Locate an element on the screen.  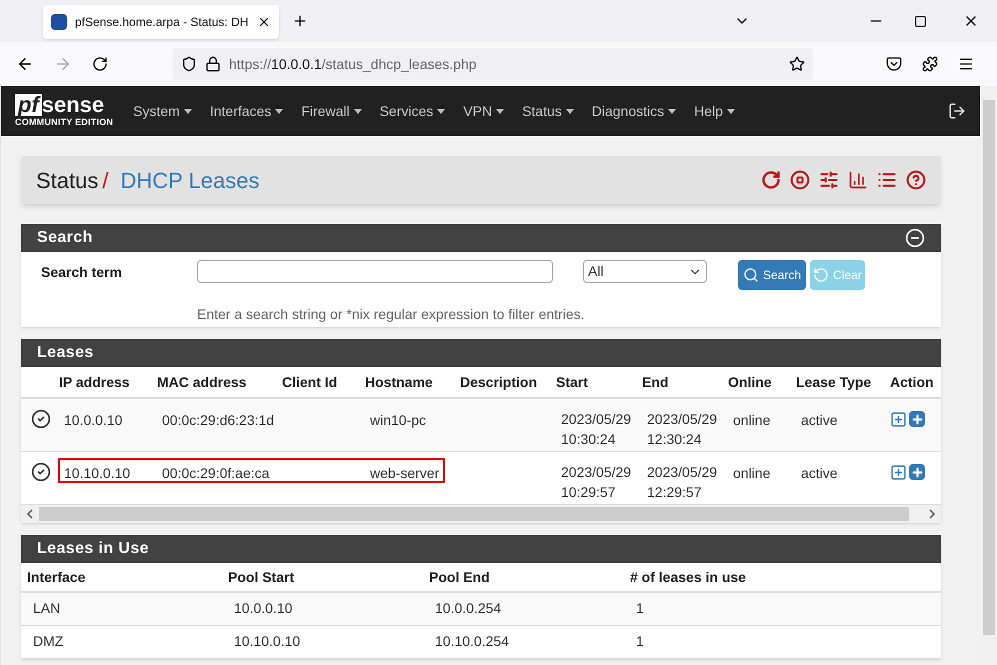
vertical-scrollbar is located at coordinates (988, 375).